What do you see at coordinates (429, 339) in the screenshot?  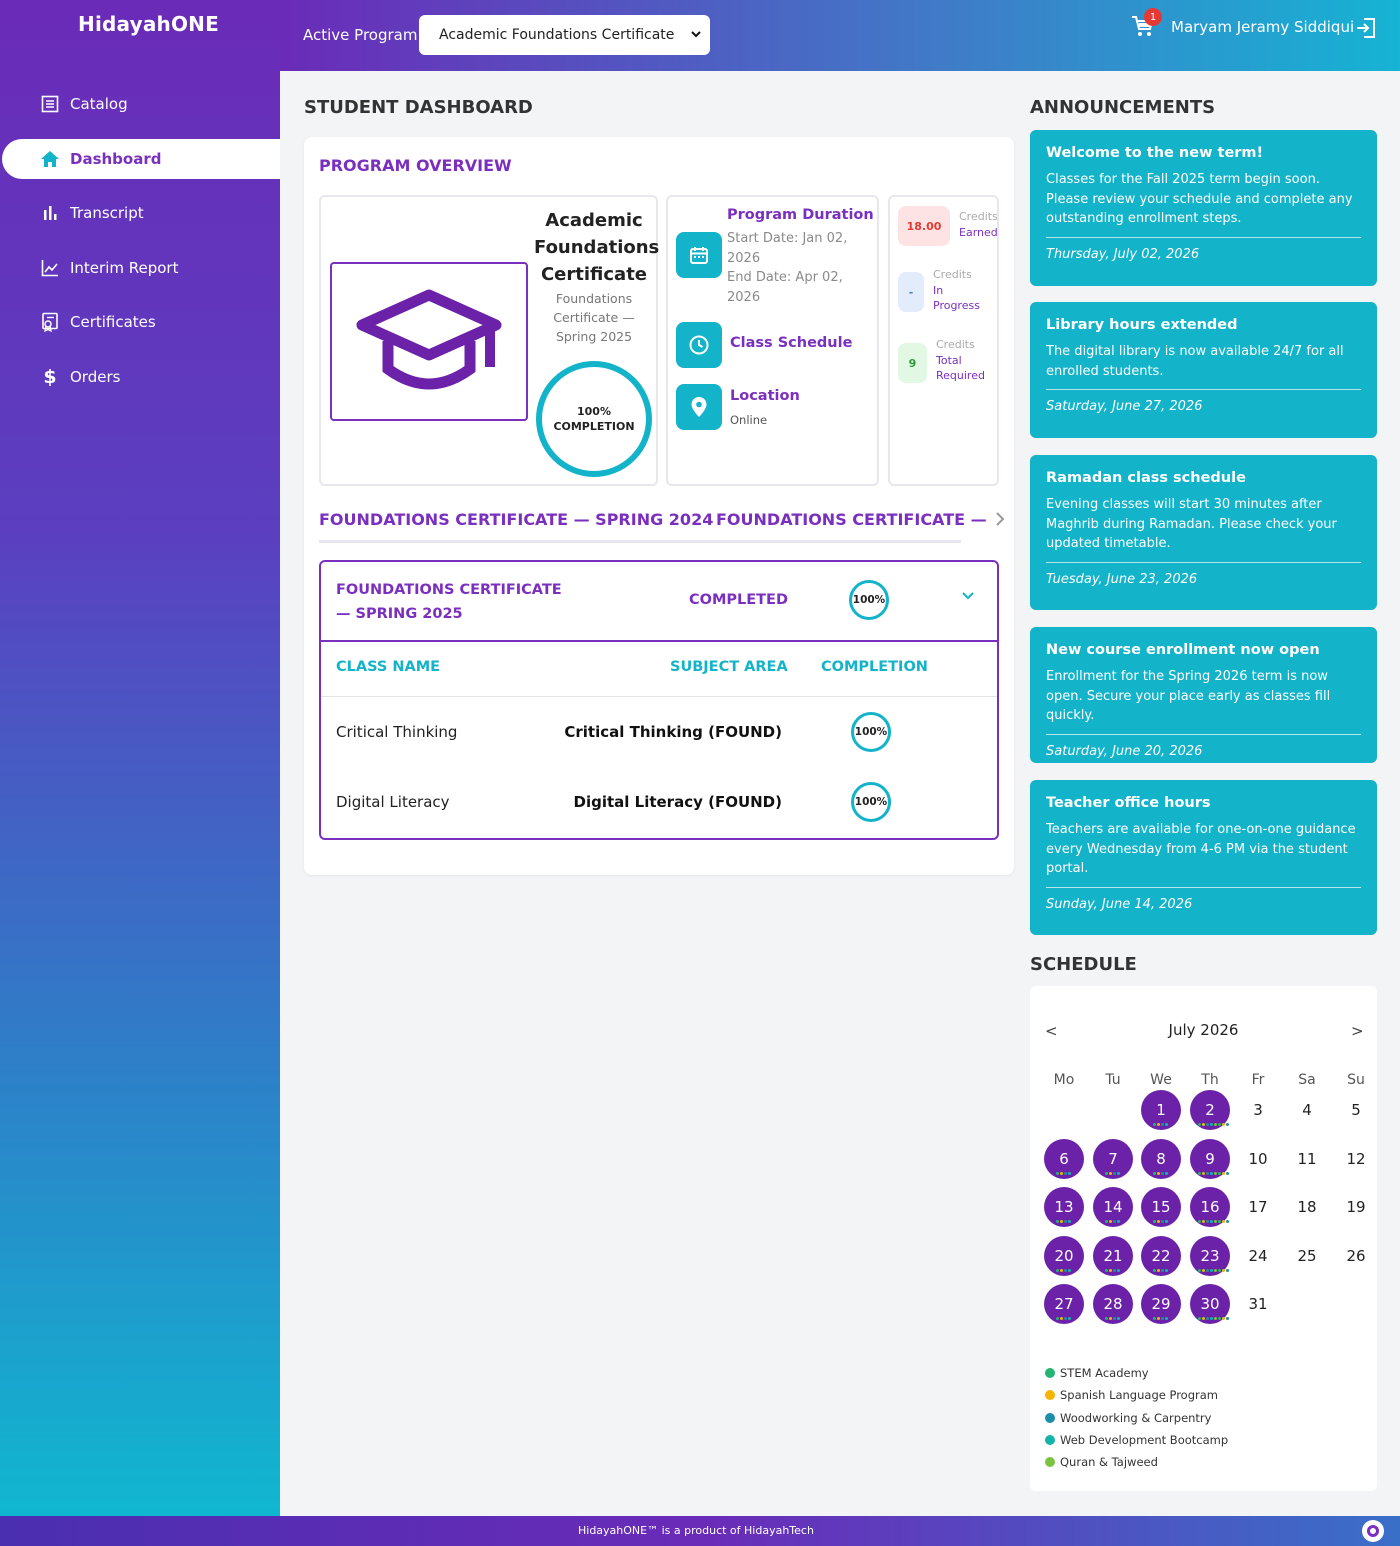 I see `graduation-cap-icon` at bounding box center [429, 339].